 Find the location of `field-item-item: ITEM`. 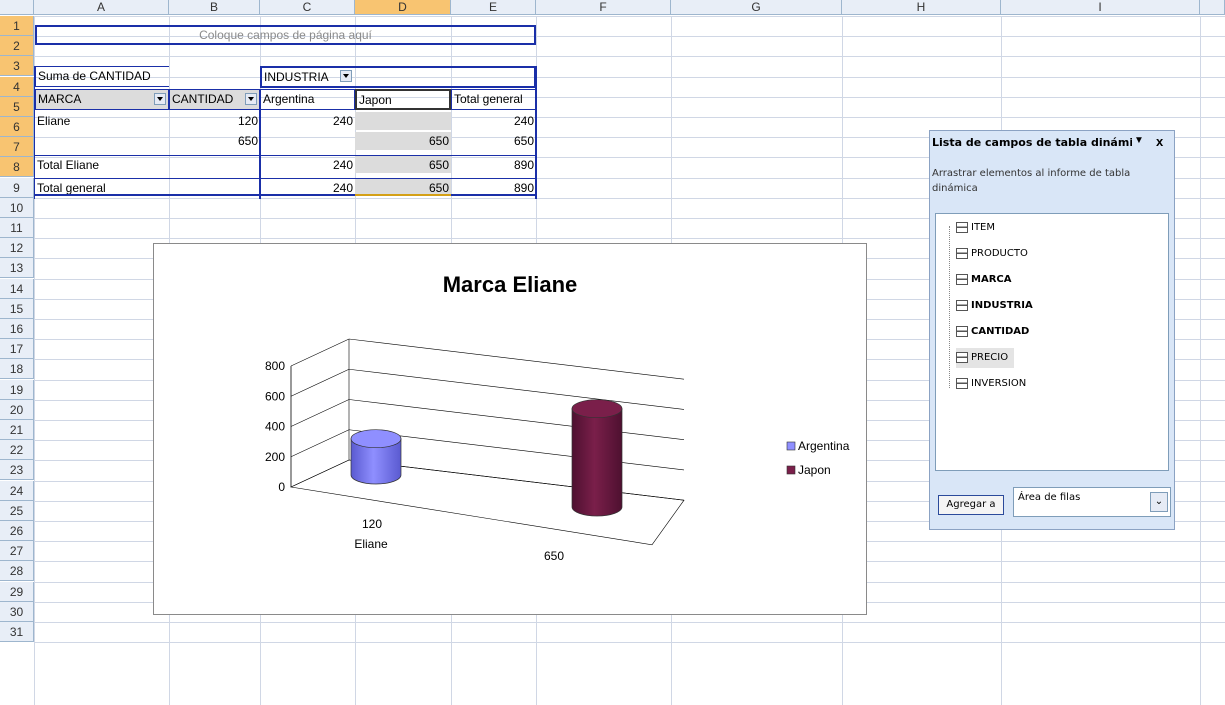

field-item-item: ITEM is located at coordinates (975, 228).